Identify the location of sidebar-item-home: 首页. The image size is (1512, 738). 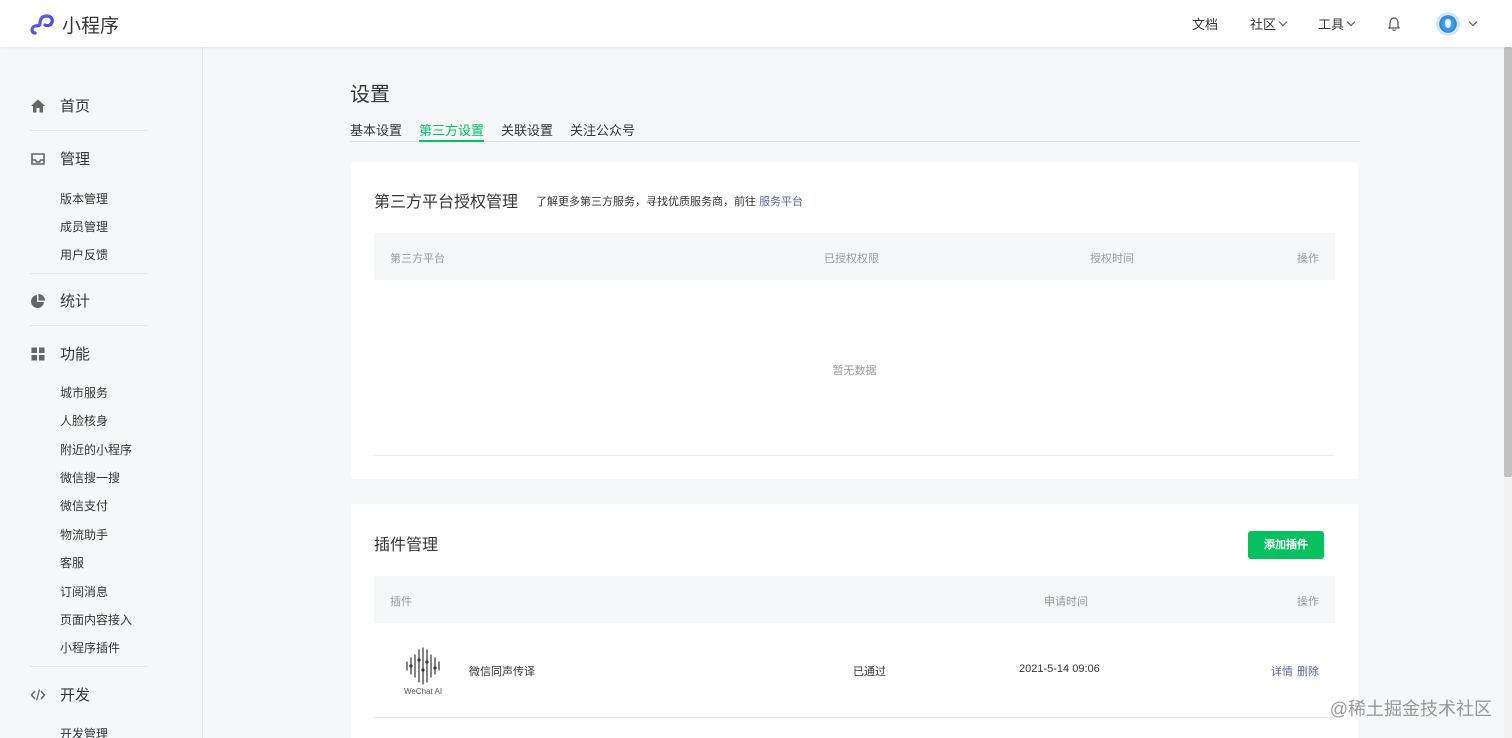
(60, 105).